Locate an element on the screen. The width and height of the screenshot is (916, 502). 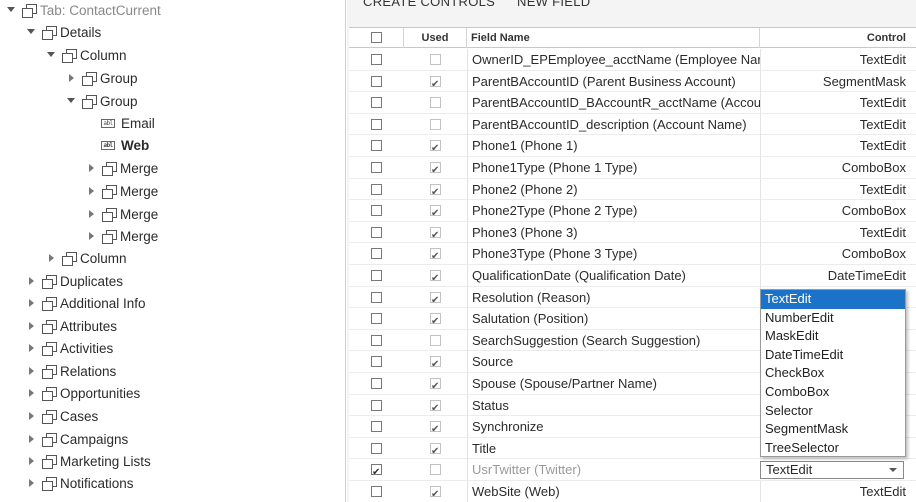
table-row: Phone3Type (Phone 3 Type)ComboBox is located at coordinates (632, 254).